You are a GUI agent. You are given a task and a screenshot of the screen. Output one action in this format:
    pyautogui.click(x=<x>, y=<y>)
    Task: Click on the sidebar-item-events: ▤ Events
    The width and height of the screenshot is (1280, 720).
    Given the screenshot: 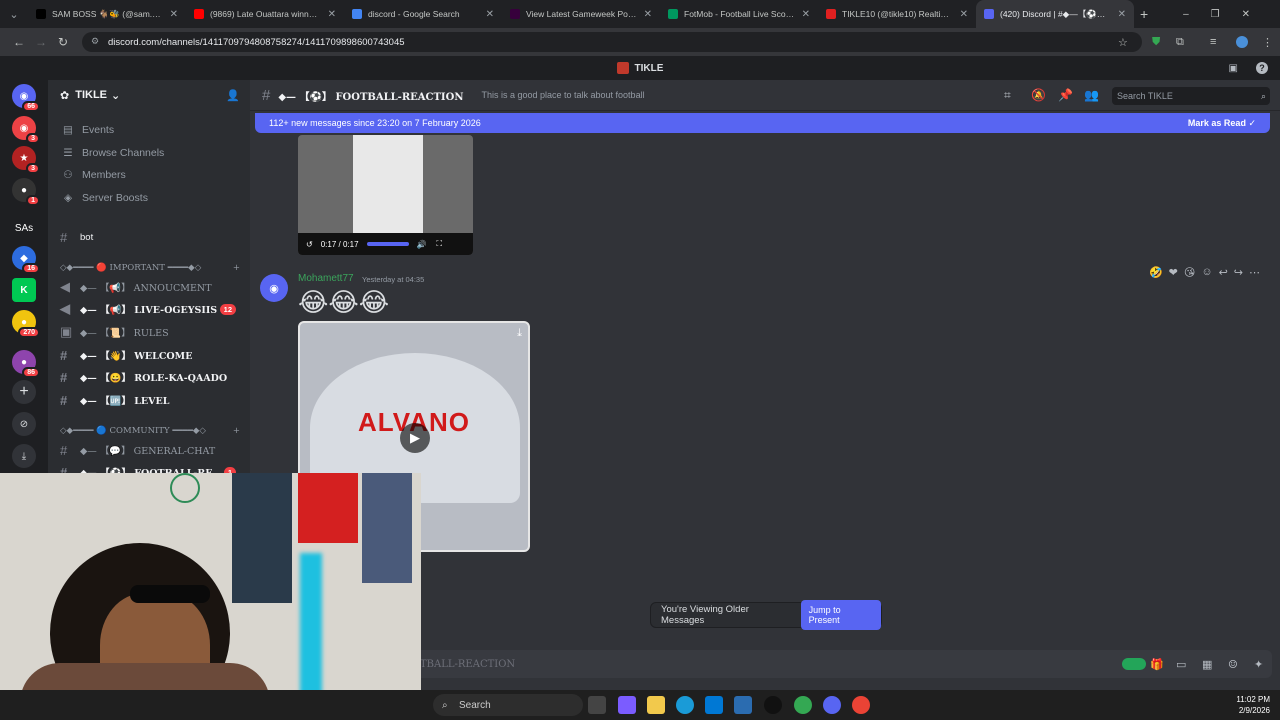 What is the action you would take?
    pyautogui.click(x=87, y=130)
    